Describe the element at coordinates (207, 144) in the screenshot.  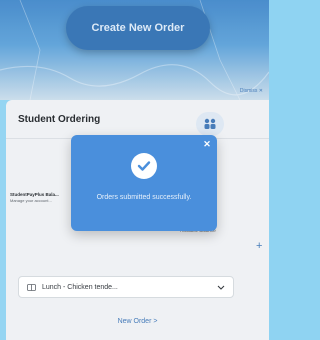
I see `close-icon: ✕` at that location.